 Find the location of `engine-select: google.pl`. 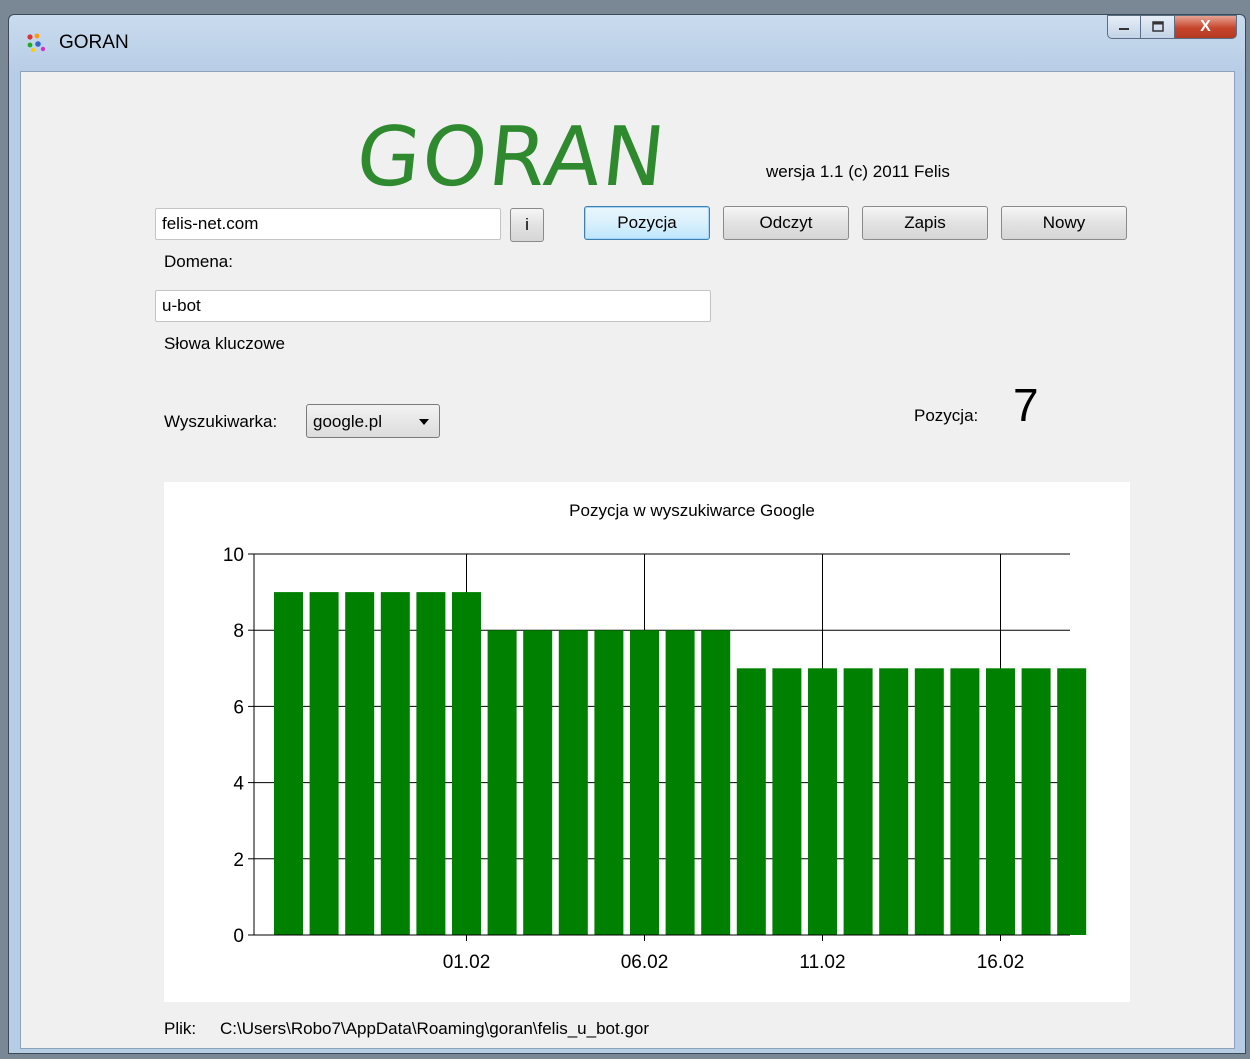

engine-select: google.pl is located at coordinates (373, 421).